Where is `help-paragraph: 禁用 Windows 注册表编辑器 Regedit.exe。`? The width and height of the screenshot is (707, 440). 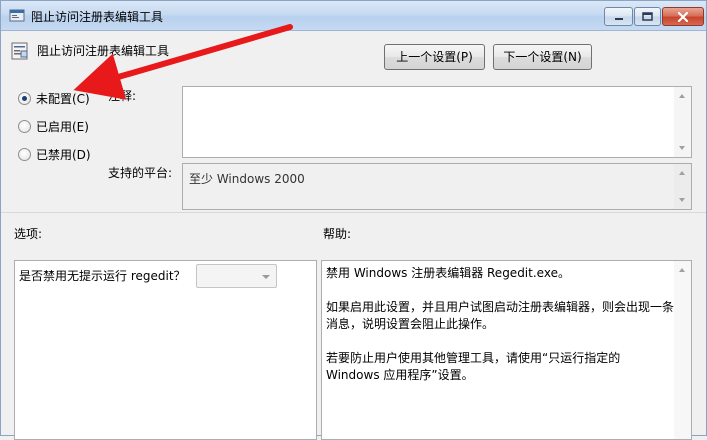
help-paragraph: 禁用 Windows 注册表编辑器 Regedit.exe。 is located at coordinates (448, 273).